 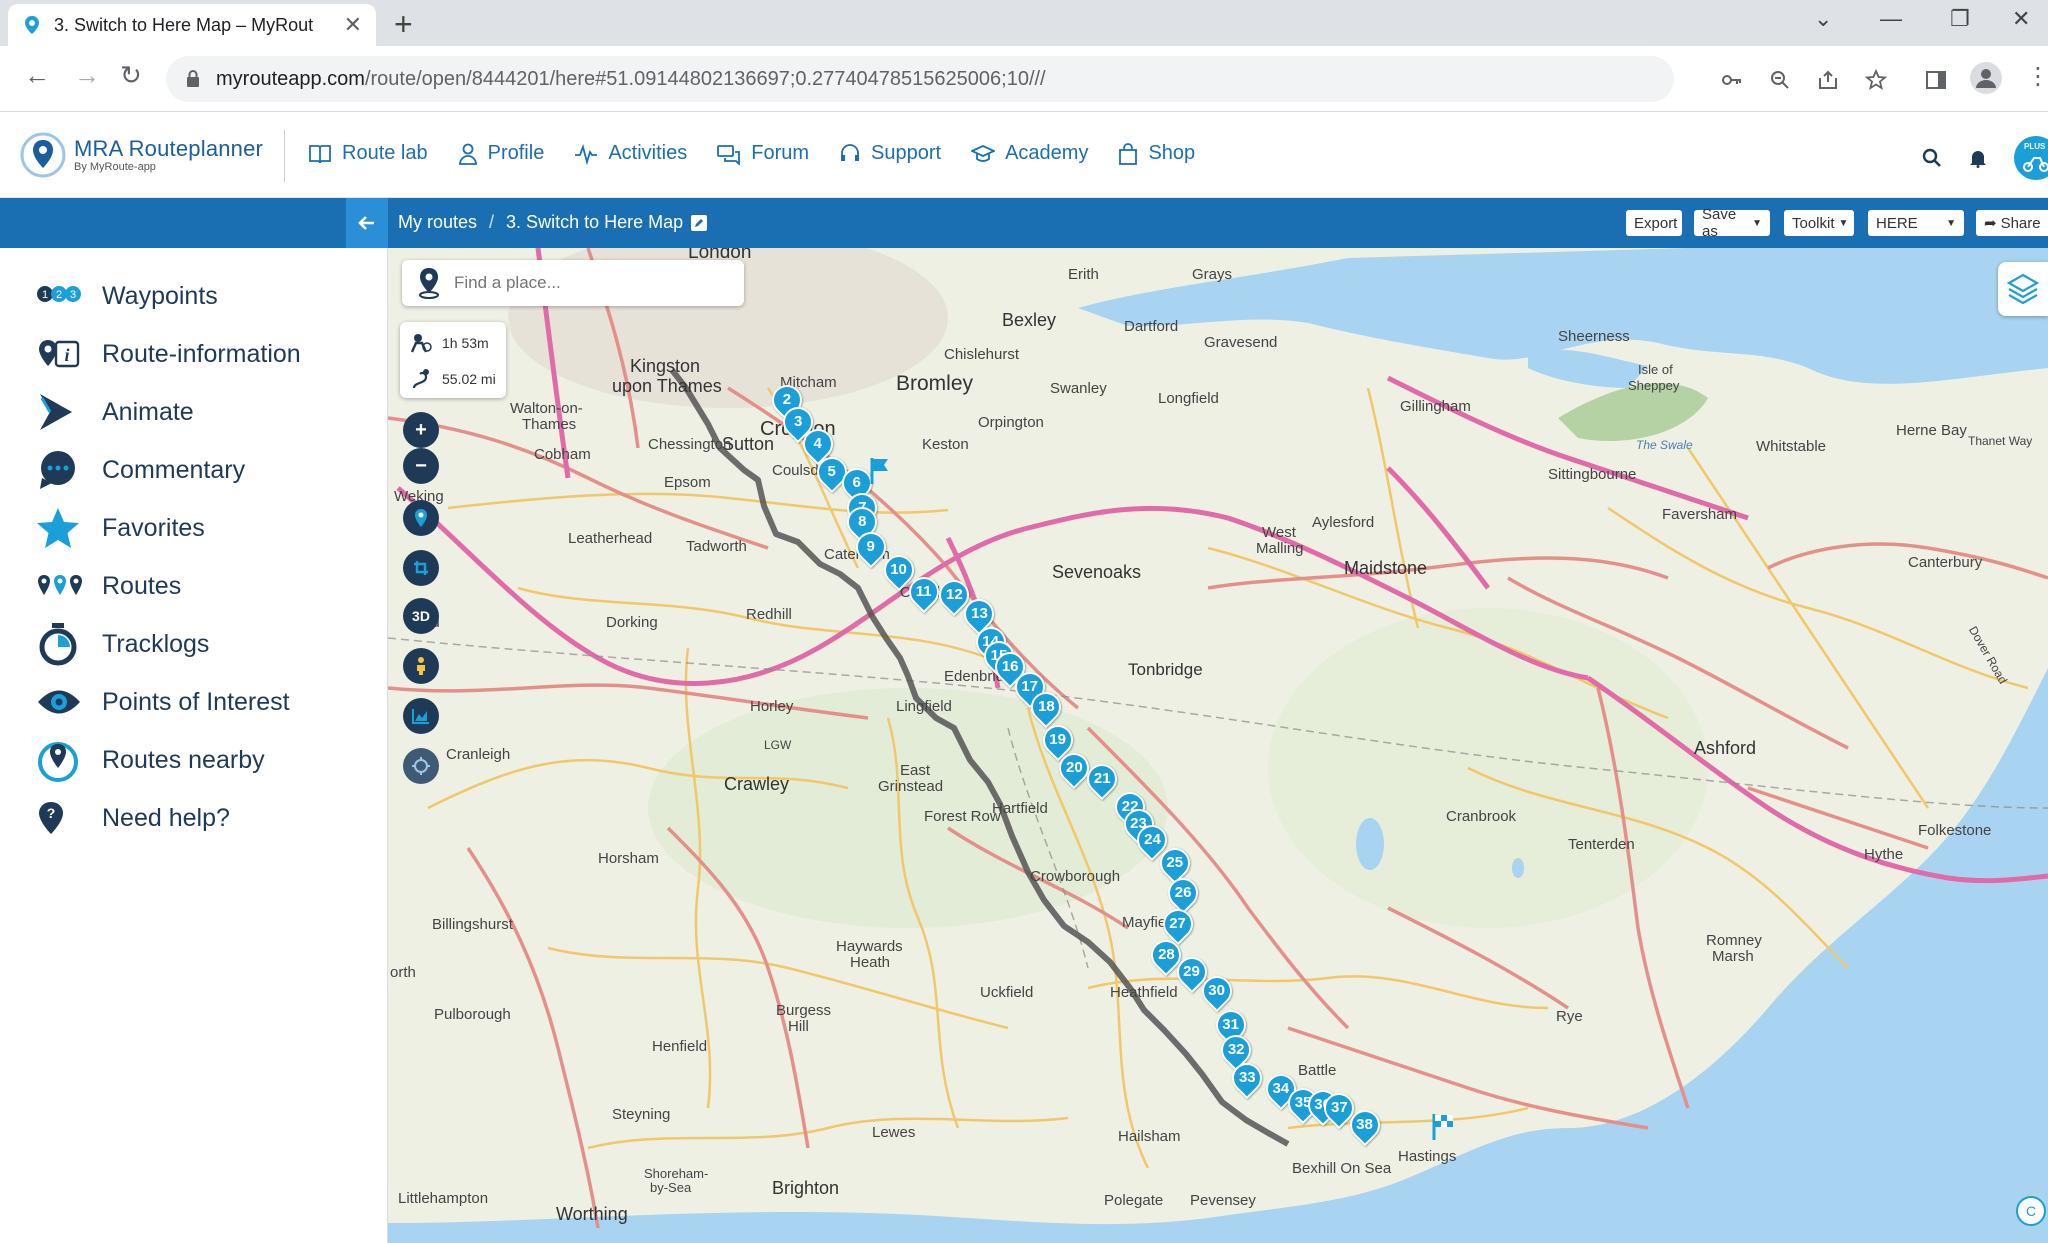 What do you see at coordinates (890, 153) in the screenshot?
I see `nav-support: Support` at bounding box center [890, 153].